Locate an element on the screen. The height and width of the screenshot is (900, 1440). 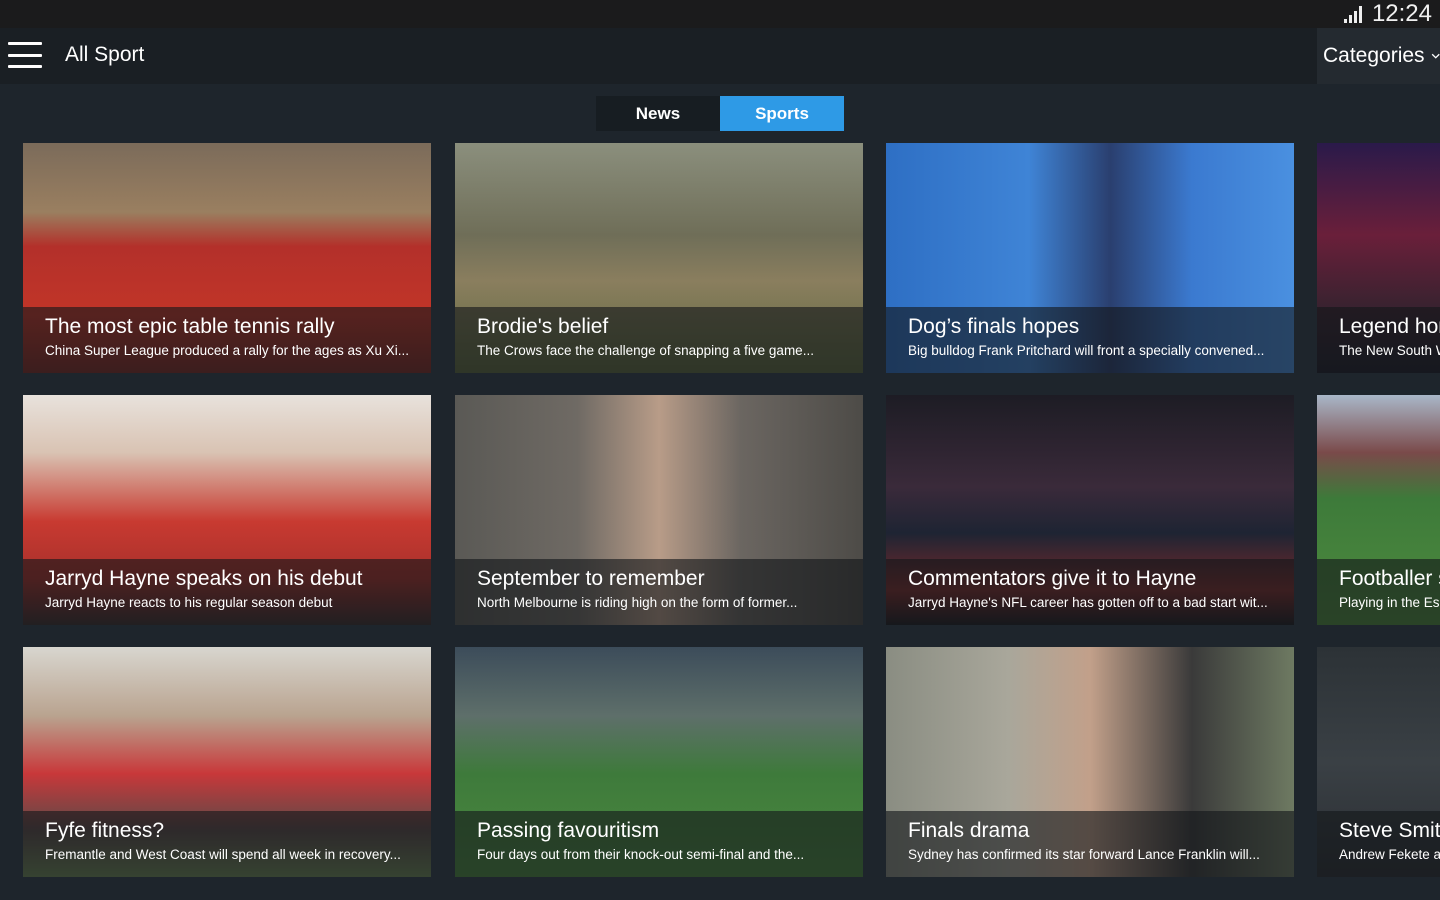
card-title: Commentators give it to Hayne is located at coordinates (1052, 578).